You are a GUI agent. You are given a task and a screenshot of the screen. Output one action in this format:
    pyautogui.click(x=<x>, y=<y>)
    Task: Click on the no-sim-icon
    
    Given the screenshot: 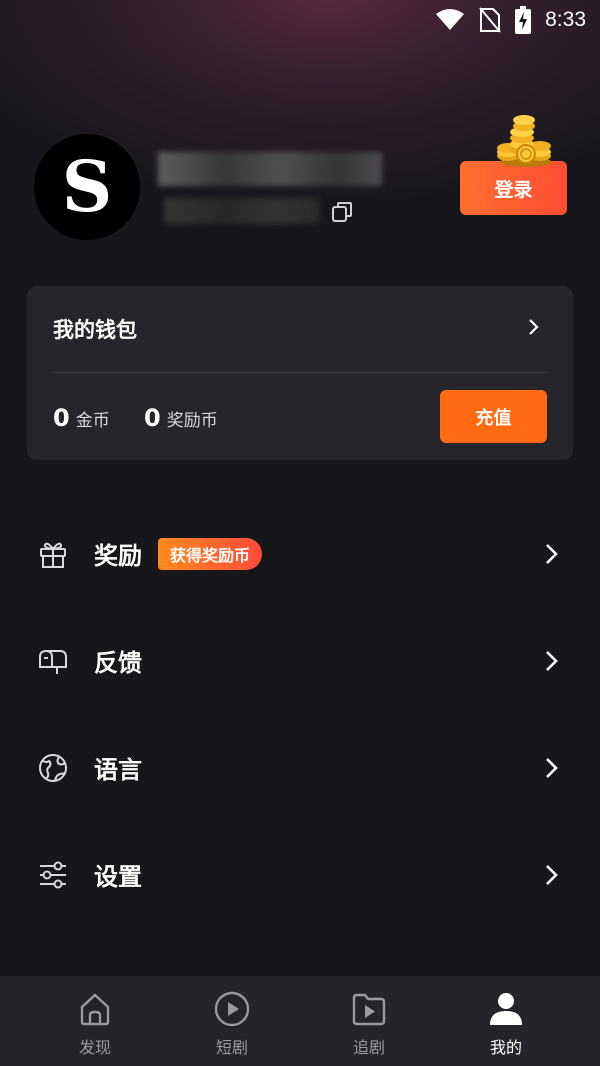 What is the action you would take?
    pyautogui.click(x=490, y=20)
    